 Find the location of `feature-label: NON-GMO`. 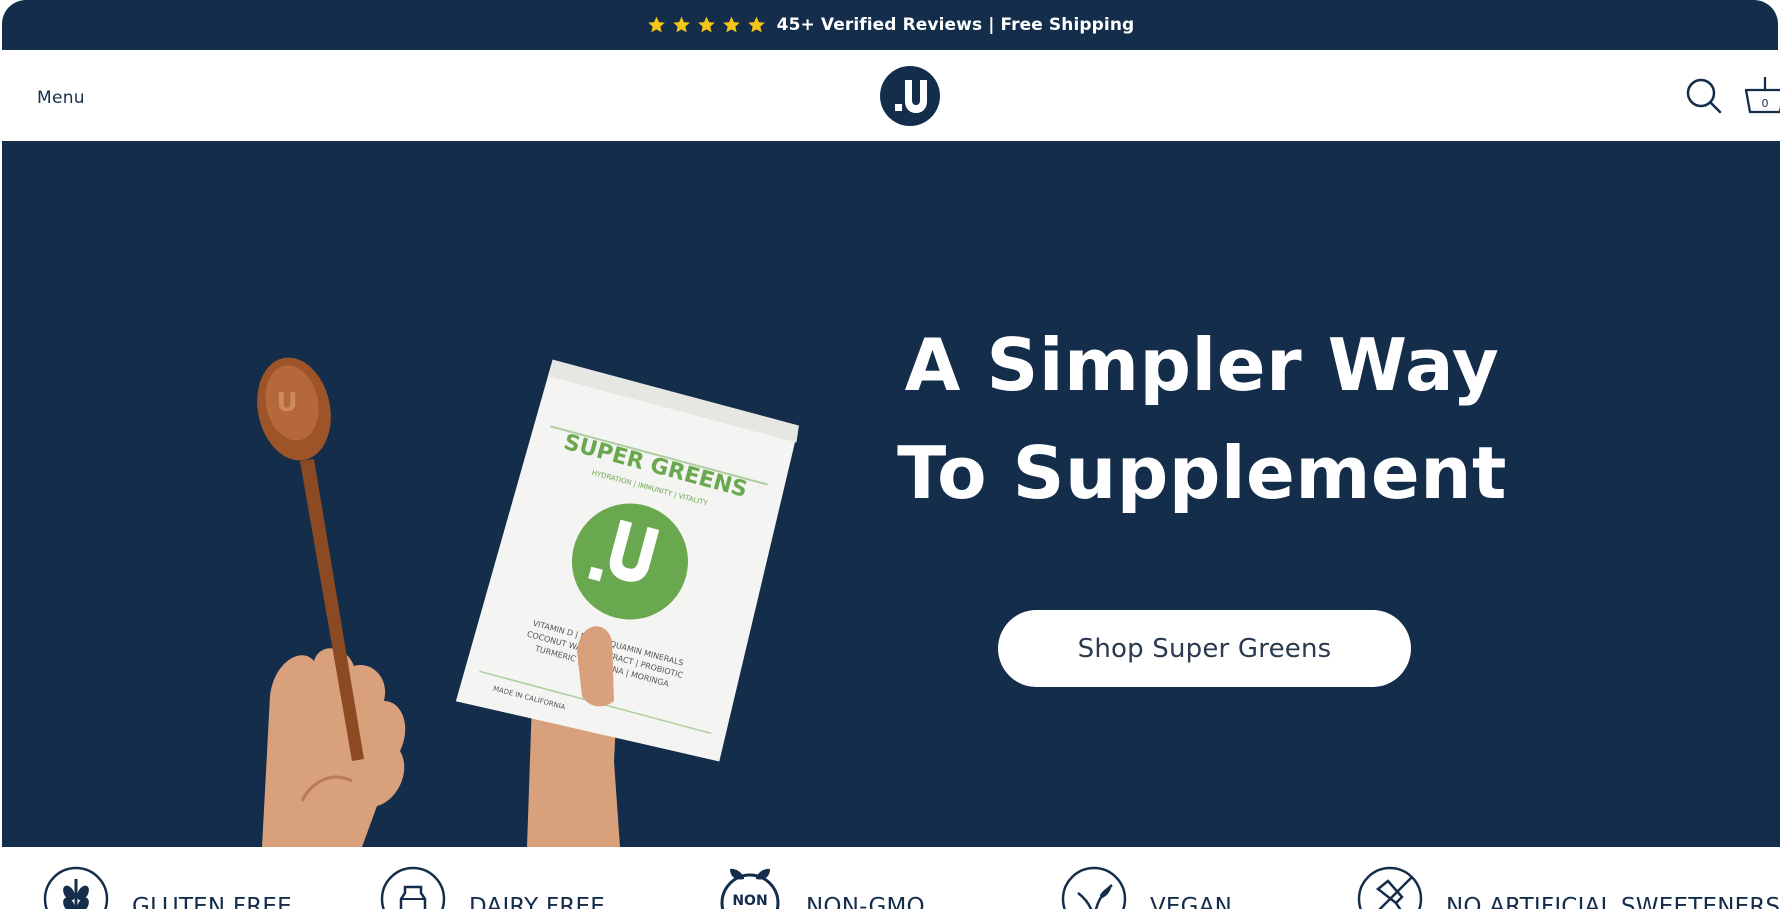

feature-label: NON-GMO is located at coordinates (865, 901).